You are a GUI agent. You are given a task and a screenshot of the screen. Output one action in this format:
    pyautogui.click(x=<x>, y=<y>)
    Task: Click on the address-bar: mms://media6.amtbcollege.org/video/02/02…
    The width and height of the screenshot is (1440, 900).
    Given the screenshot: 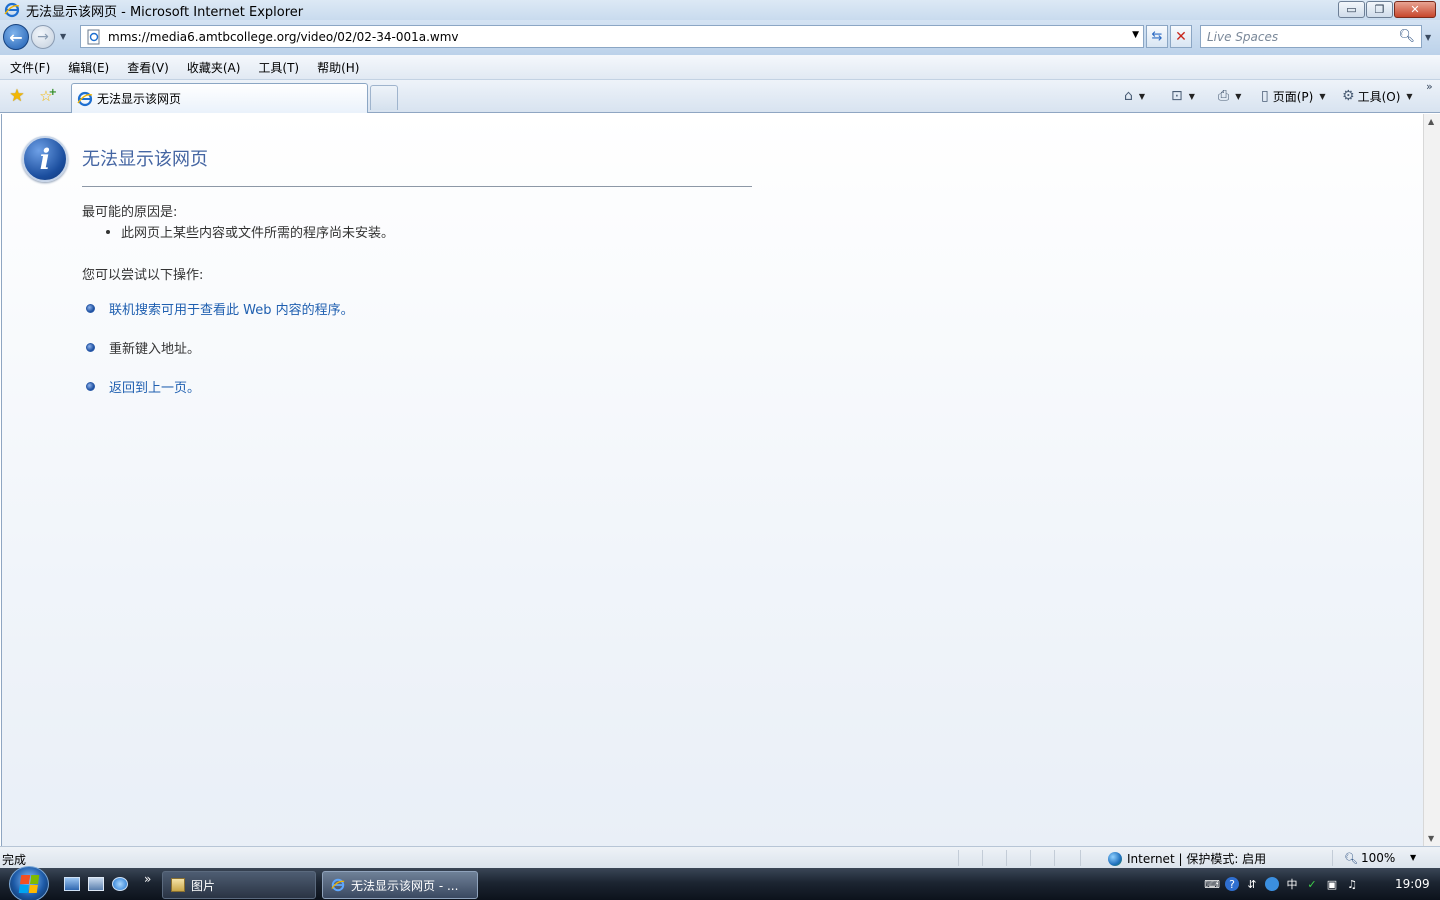 What is the action you would take?
    pyautogui.click(x=612, y=36)
    